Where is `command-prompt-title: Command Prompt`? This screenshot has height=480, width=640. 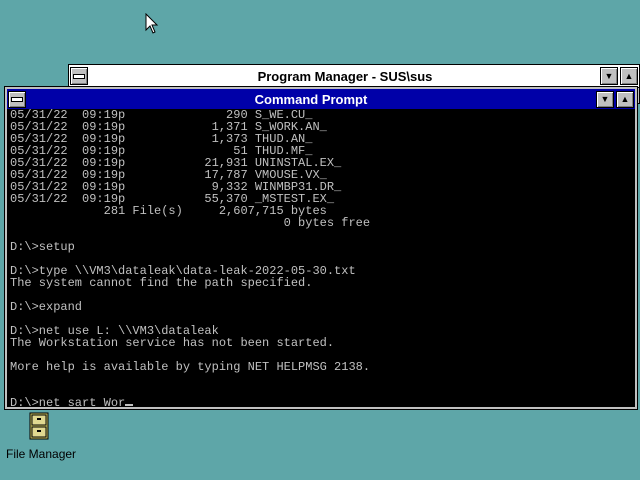 command-prompt-title: Command Prompt is located at coordinates (311, 99).